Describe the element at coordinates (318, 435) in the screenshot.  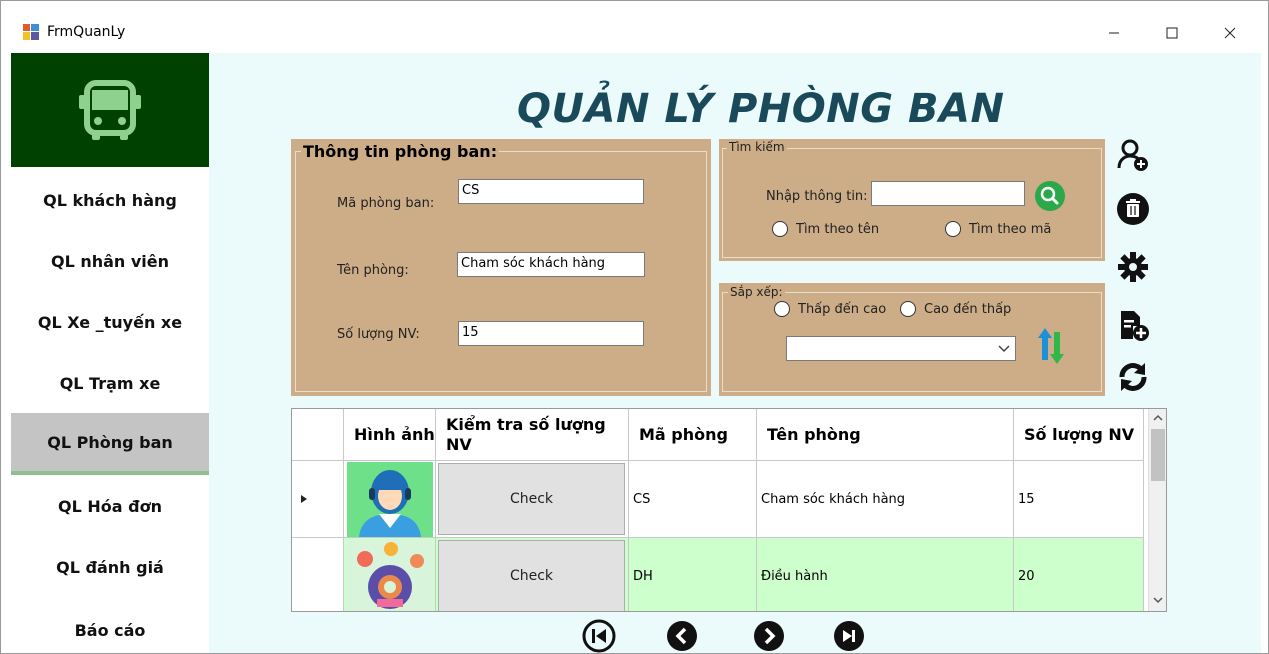
I see `grid-header-row-selector` at that location.